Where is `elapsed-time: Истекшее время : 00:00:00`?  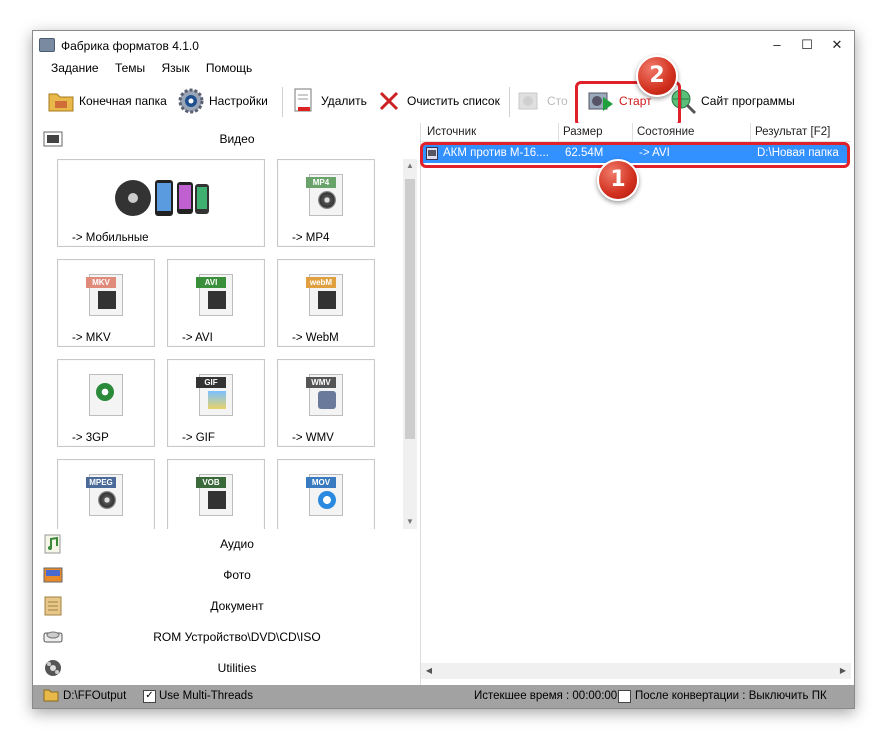
elapsed-time: Истекшее время : 00:00:00 is located at coordinates (546, 696).